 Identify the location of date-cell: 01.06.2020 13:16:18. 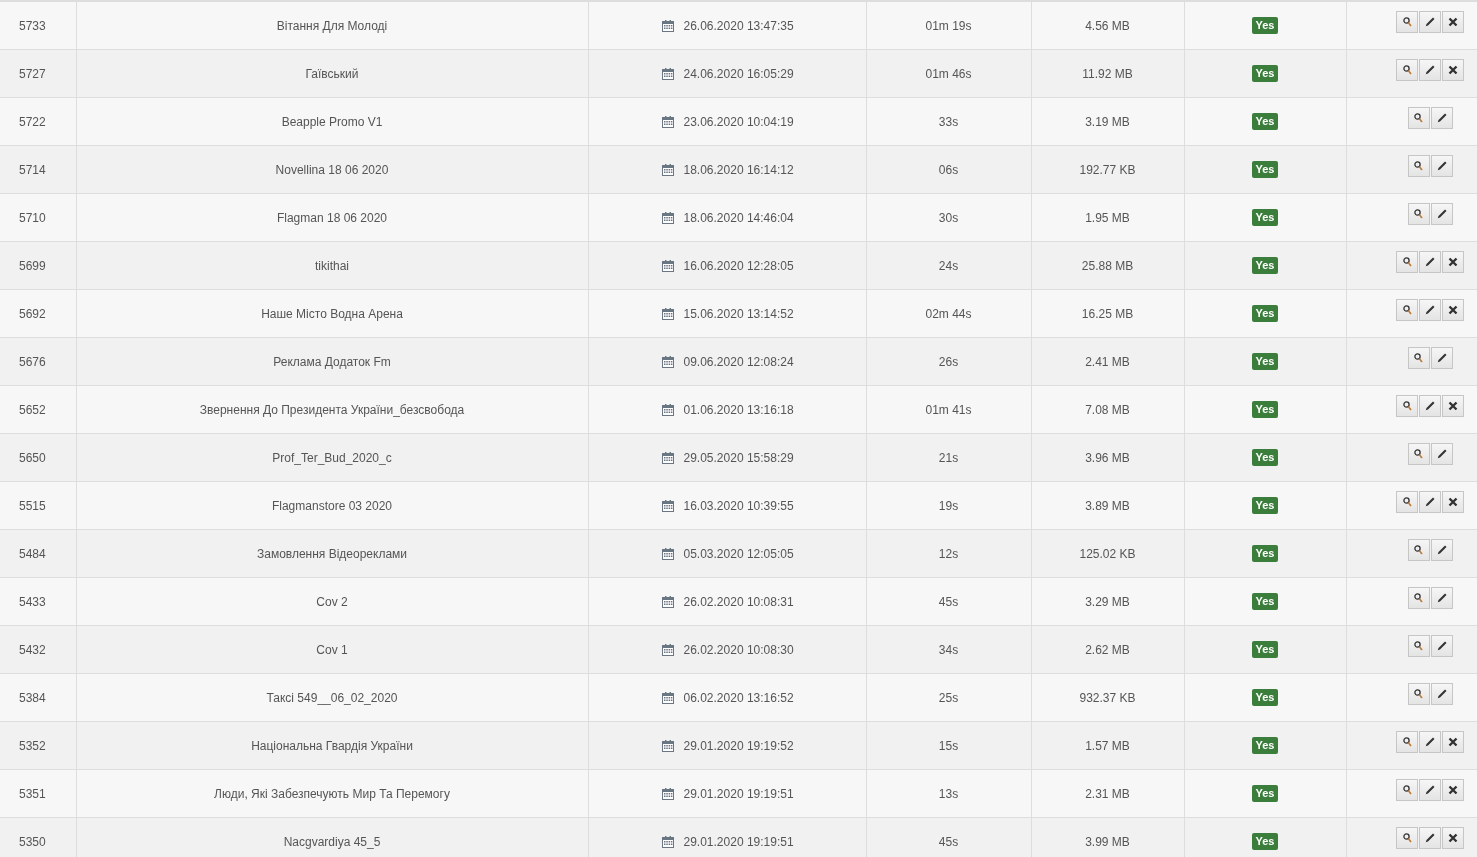
(738, 409).